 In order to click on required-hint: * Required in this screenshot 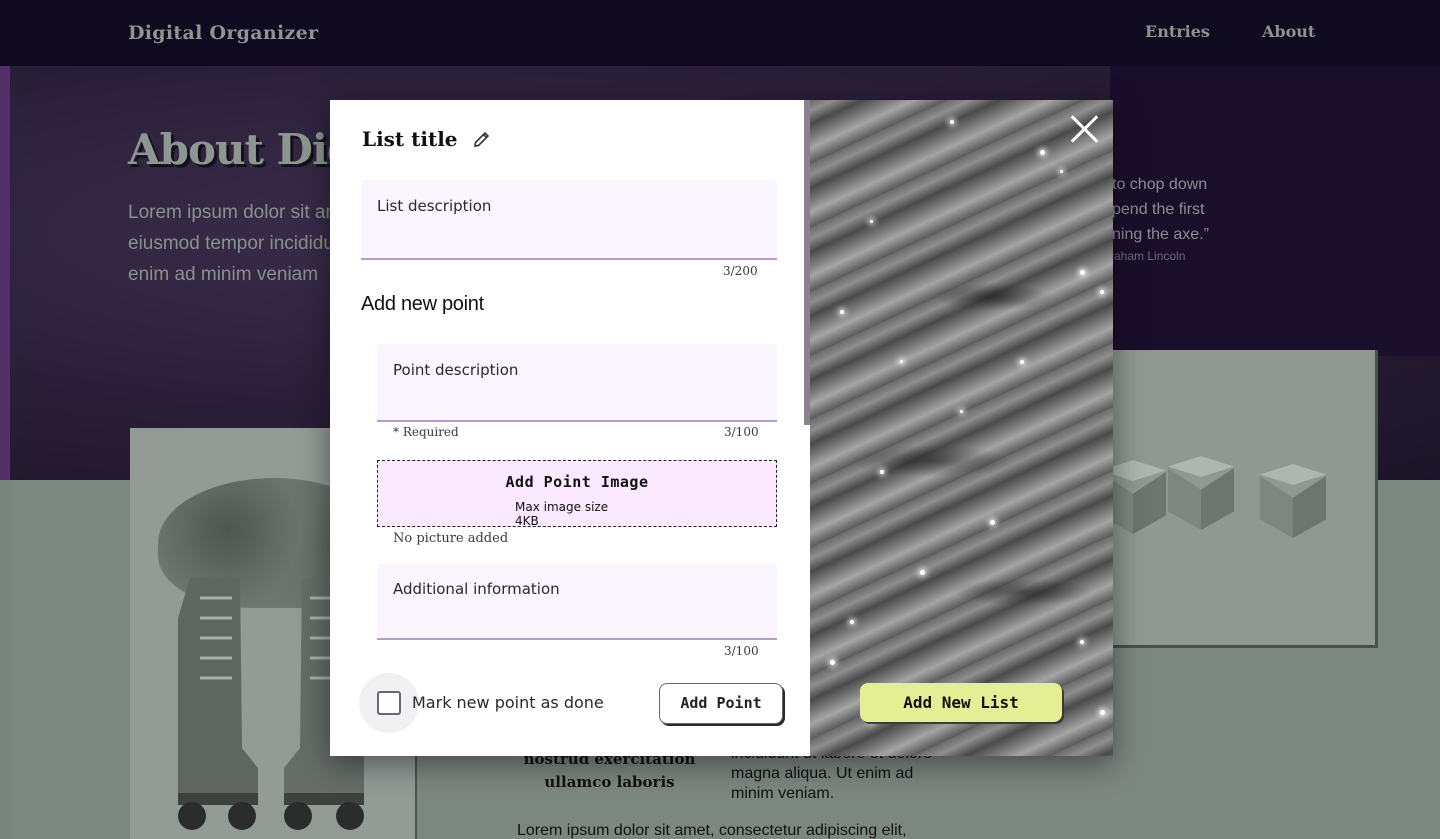, I will do `click(426, 432)`.